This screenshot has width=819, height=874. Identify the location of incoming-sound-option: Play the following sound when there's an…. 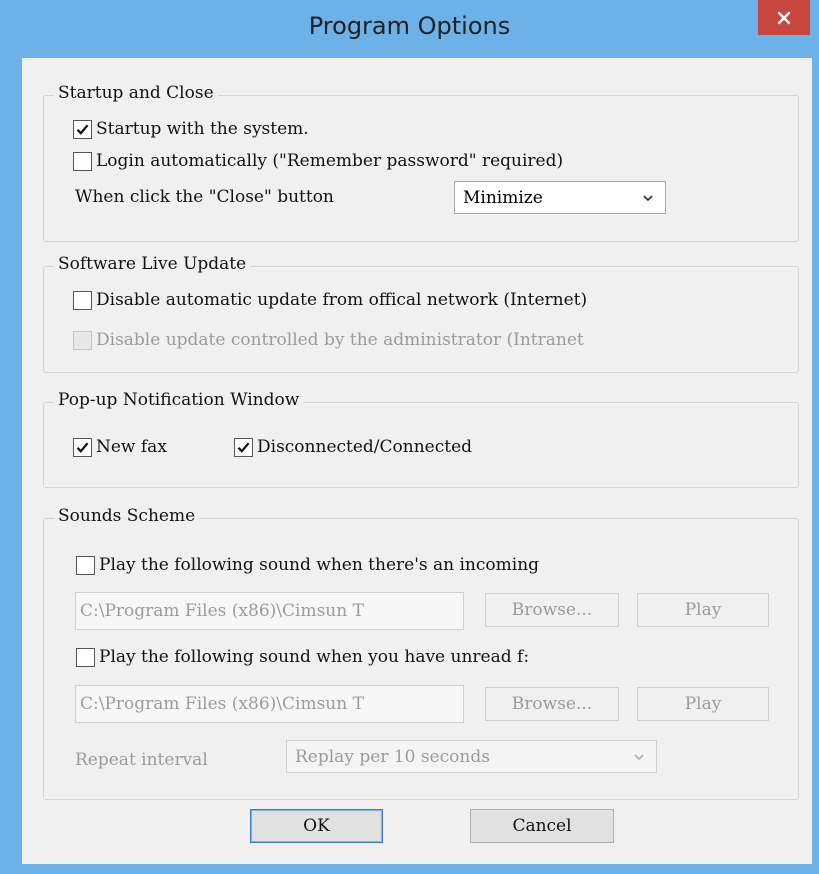
(307, 565).